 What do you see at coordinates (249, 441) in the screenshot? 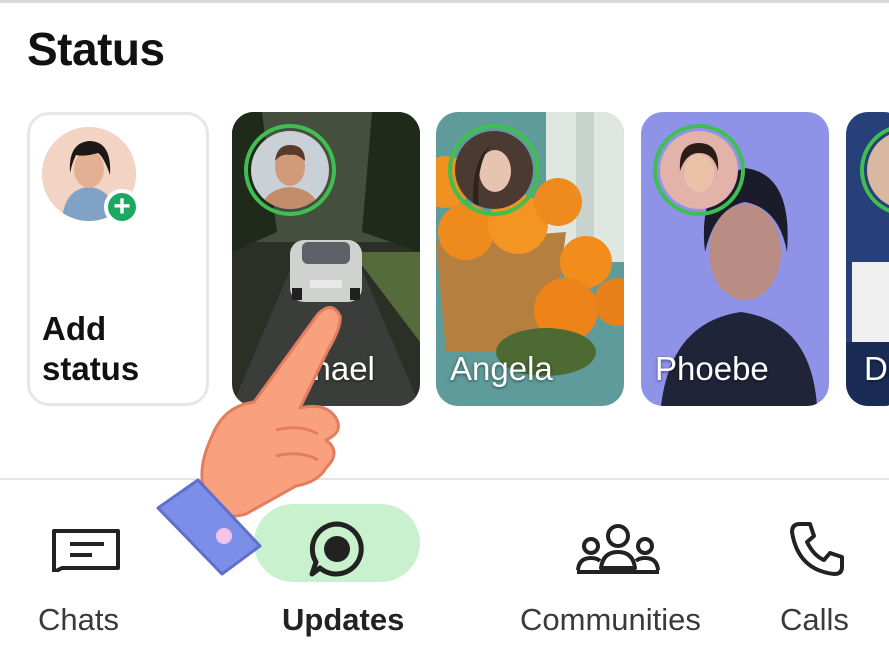
I see `pointing-hand-icon` at bounding box center [249, 441].